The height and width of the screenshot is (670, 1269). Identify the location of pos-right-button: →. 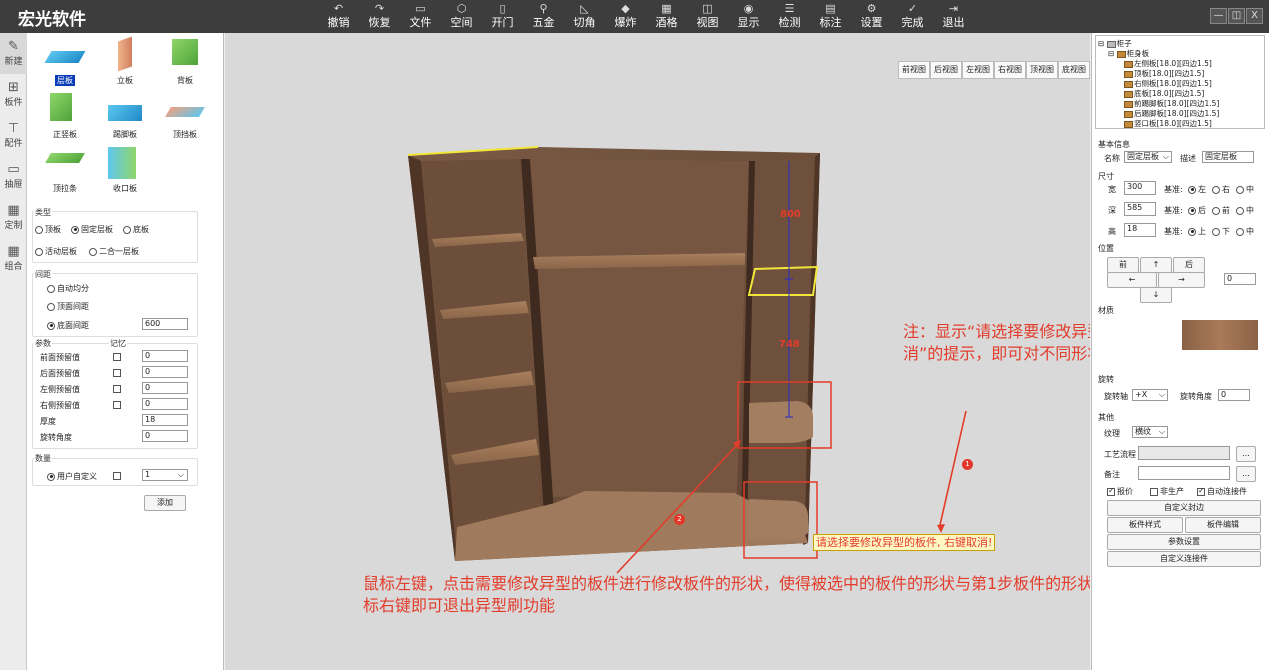
(1181, 280).